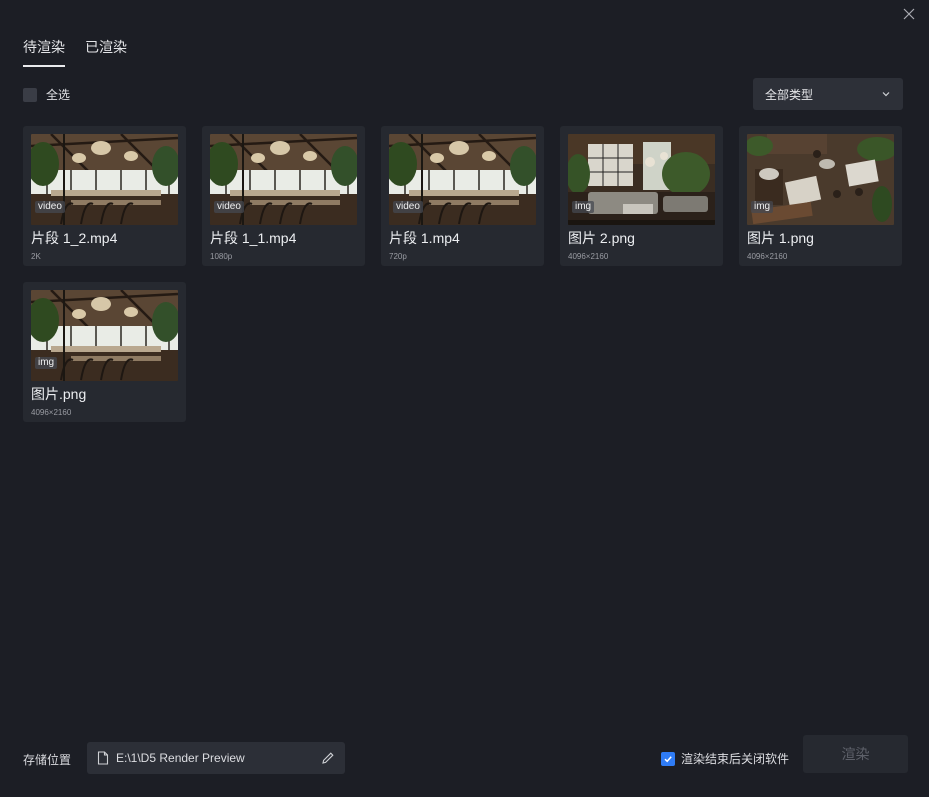 The height and width of the screenshot is (797, 929). I want to click on checkbox-checked, so click(668, 758).